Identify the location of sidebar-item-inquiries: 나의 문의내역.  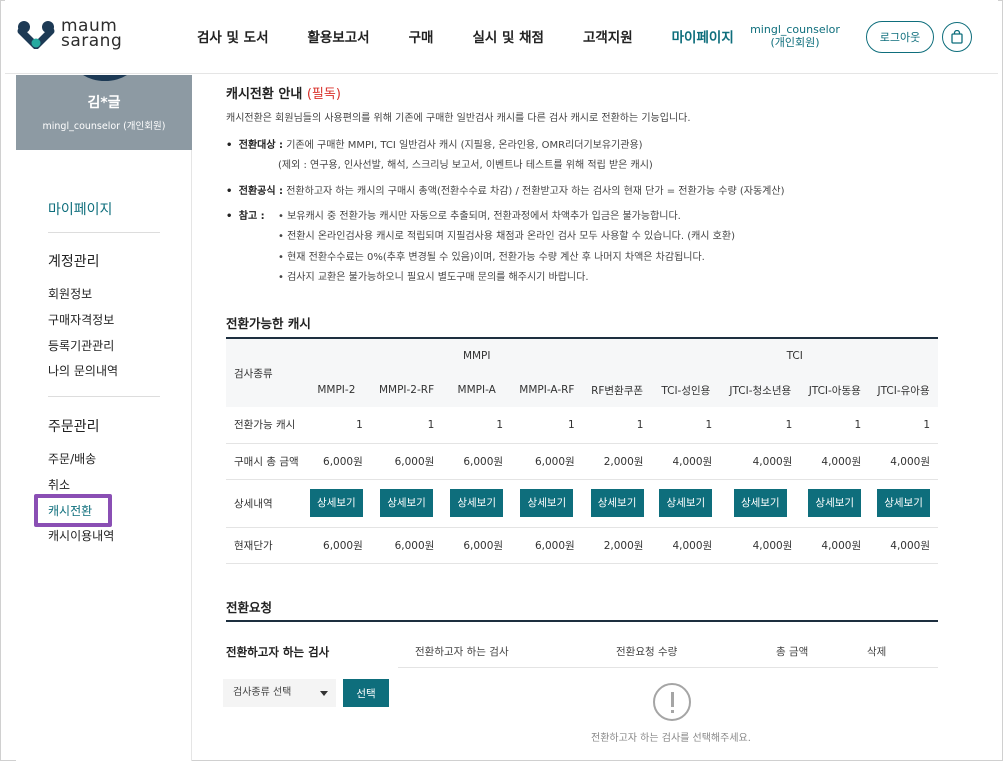
(83, 370).